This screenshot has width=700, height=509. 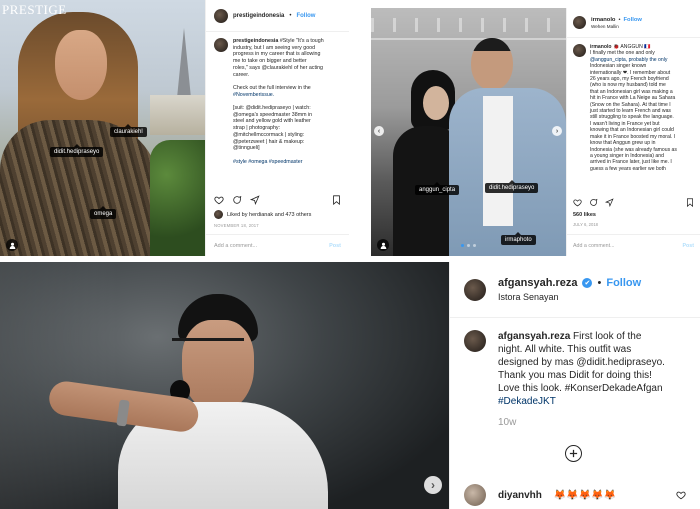 What do you see at coordinates (437, 188) in the screenshot?
I see `photo-tag: anggun_cipta` at bounding box center [437, 188].